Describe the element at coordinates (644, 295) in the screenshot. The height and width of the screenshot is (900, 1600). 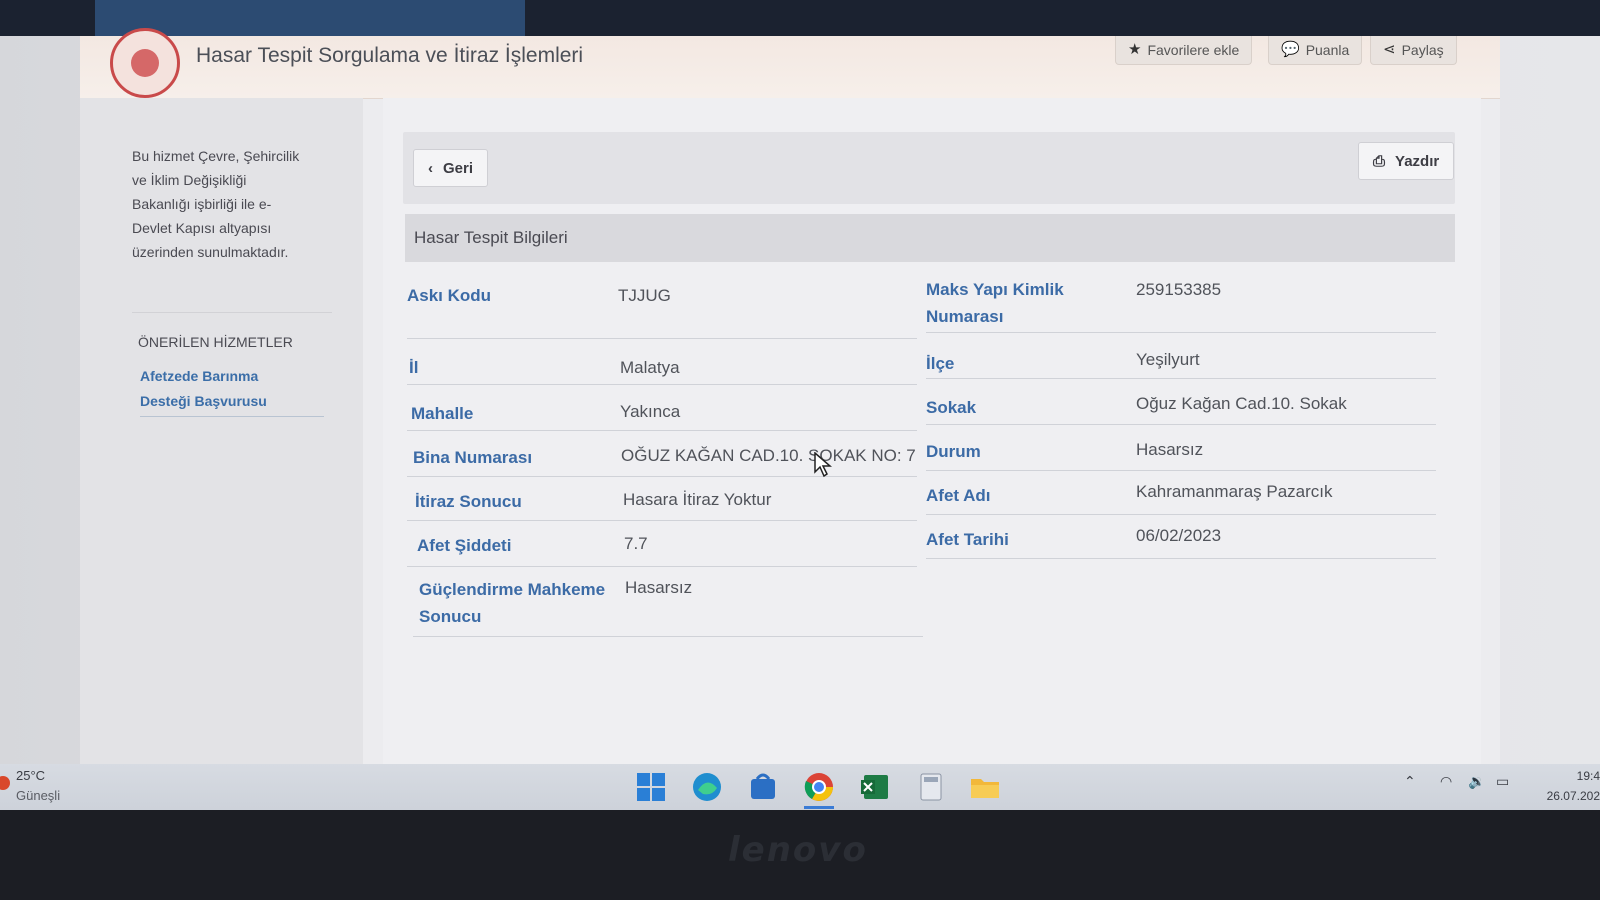
I see `aski-kodu-value: TJJUG` at that location.